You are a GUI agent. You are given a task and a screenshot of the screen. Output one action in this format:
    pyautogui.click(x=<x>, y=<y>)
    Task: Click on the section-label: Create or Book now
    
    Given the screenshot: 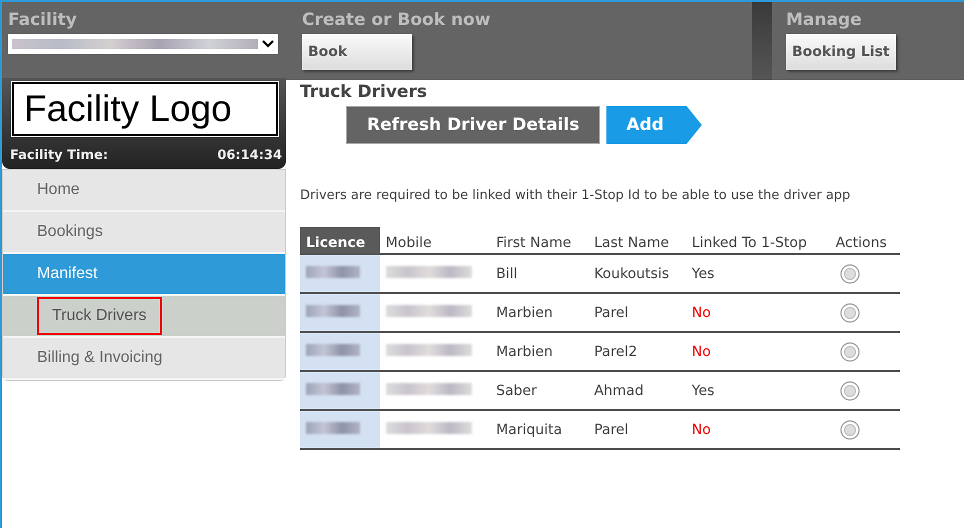 What is the action you would take?
    pyautogui.click(x=396, y=20)
    